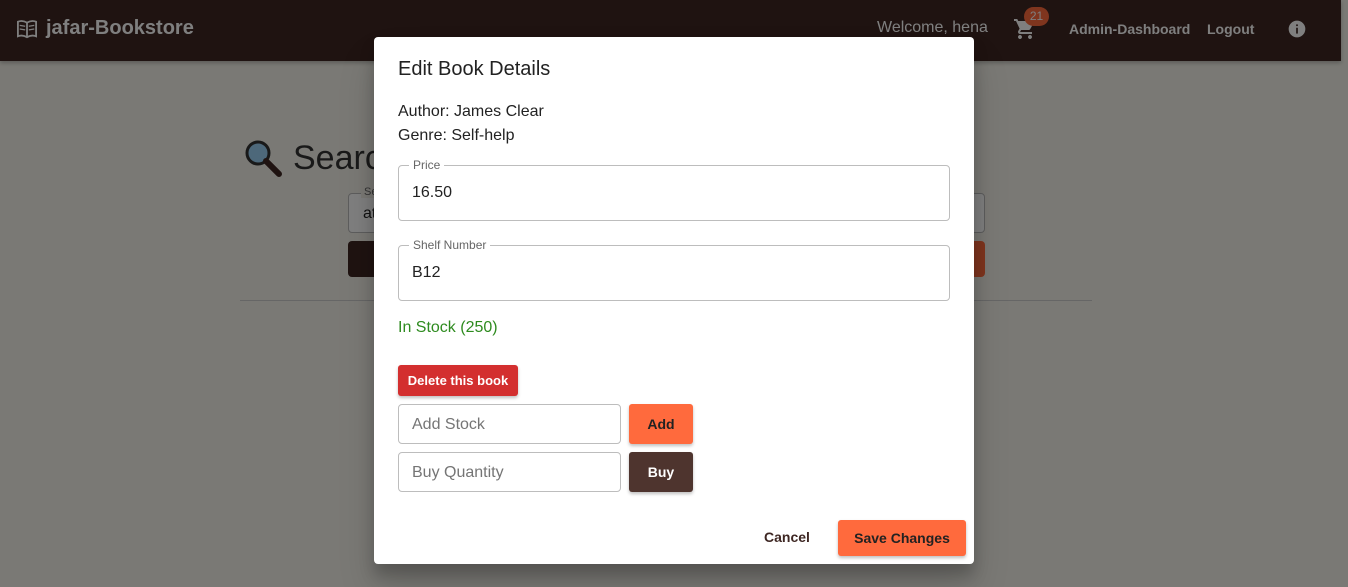 This screenshot has width=1348, height=587. Describe the element at coordinates (509, 472) in the screenshot. I see `buy-quantity-input: Buy Quantity` at that location.